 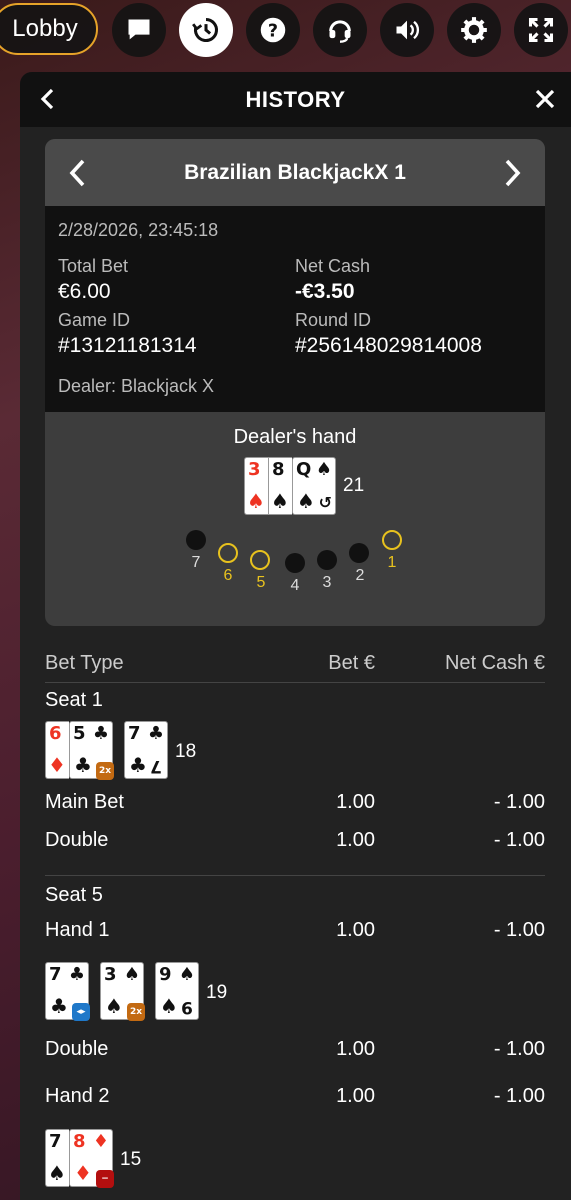 I want to click on dealer-cards: 3 ♠ 8 ♠ Q ♠ ♠ ↺, so click(x=290, y=486).